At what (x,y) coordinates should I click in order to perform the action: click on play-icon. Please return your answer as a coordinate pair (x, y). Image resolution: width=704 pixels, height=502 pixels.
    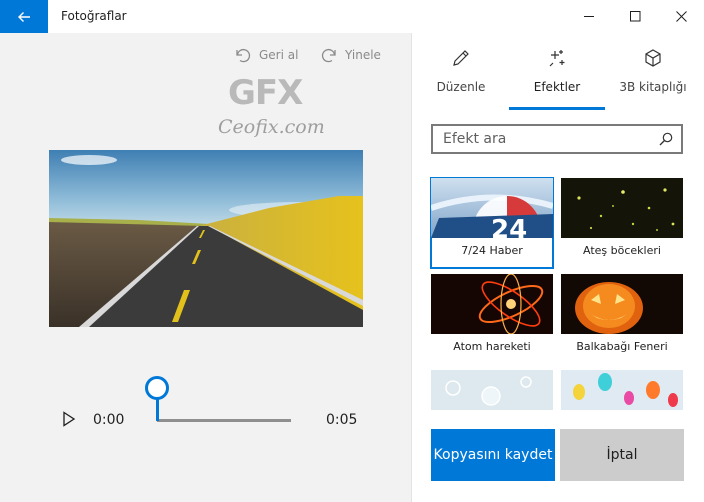
    Looking at the image, I should click on (69, 419).